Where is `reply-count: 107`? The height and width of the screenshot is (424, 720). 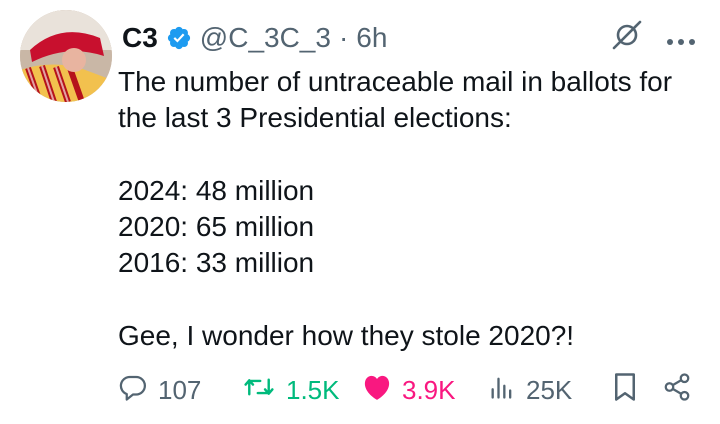
reply-count: 107 is located at coordinates (180, 389).